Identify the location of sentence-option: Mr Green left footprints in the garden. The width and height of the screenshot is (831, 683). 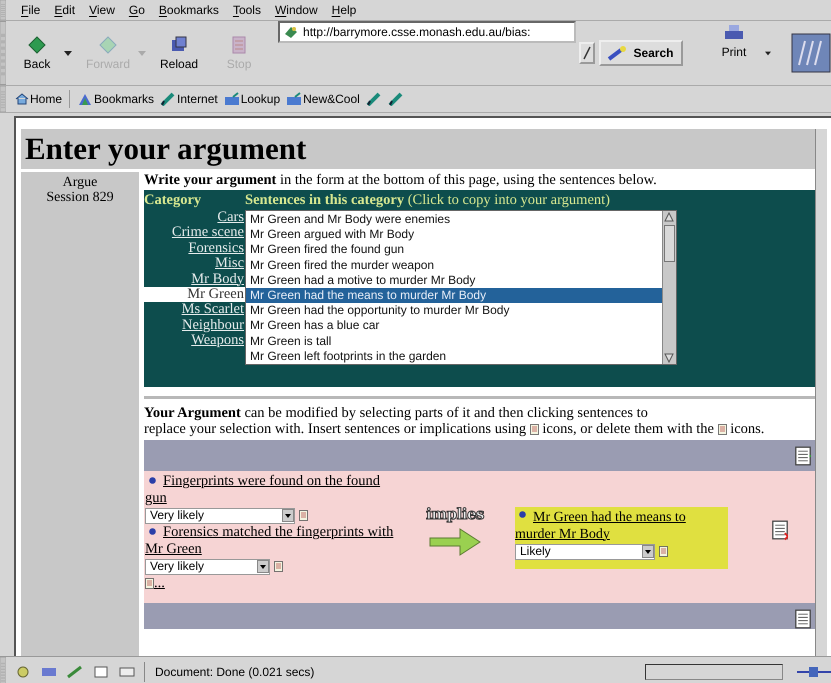
(454, 356).